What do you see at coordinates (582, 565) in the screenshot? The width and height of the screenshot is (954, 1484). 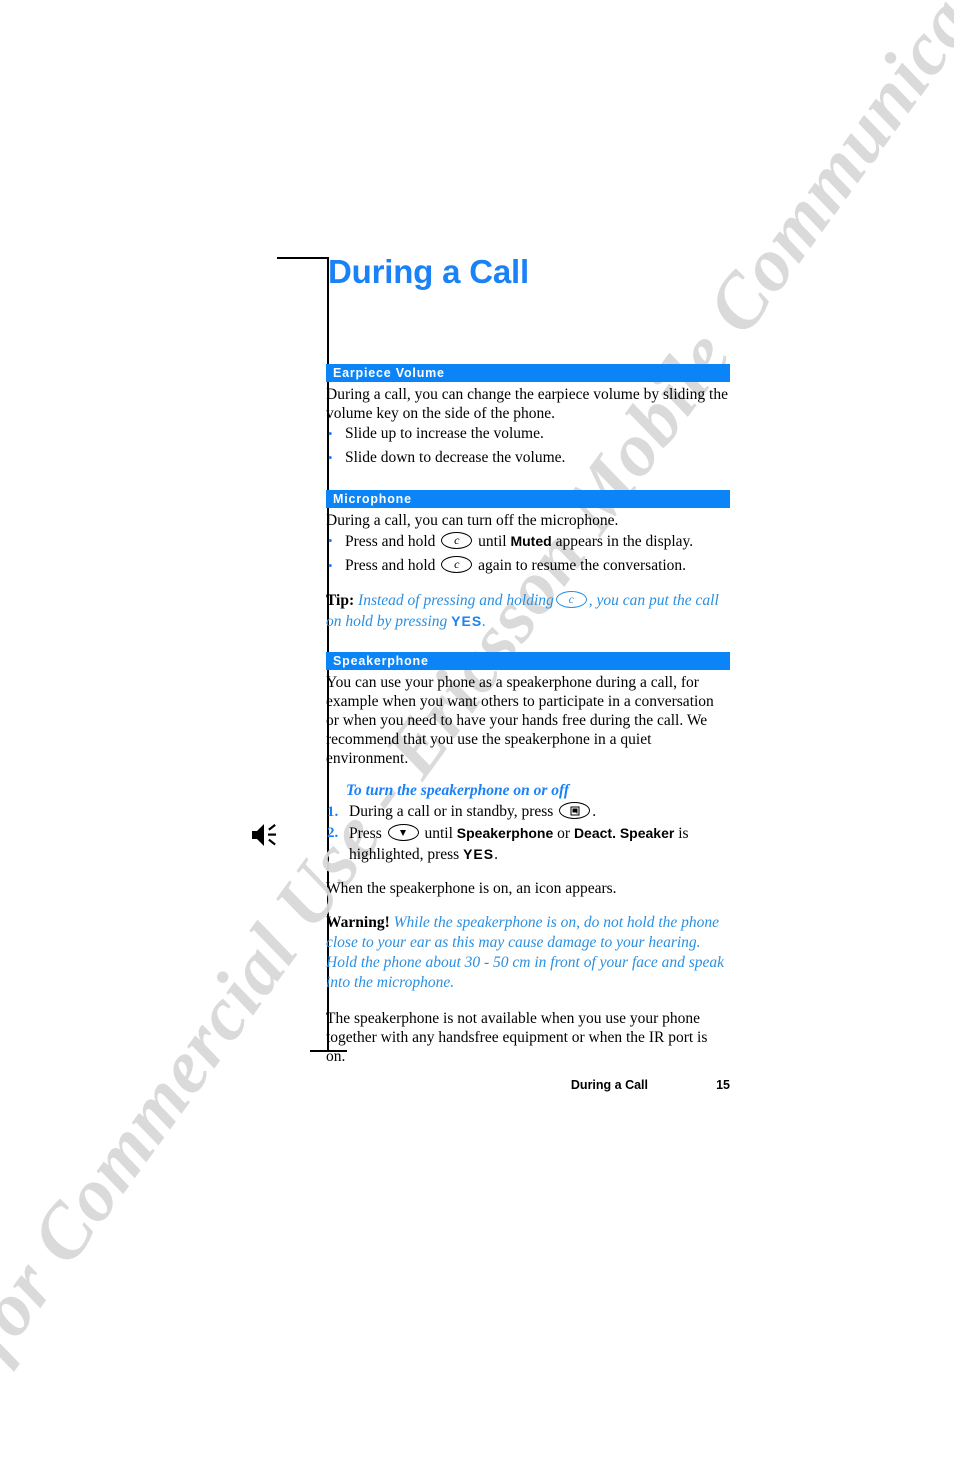 I see `list-item-text-post: again to resume the conversation.` at bounding box center [582, 565].